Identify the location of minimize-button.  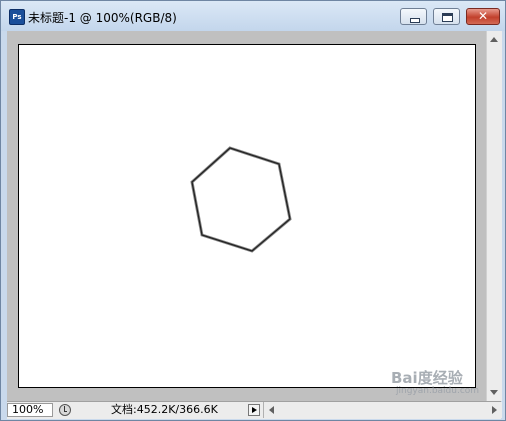
(413, 16).